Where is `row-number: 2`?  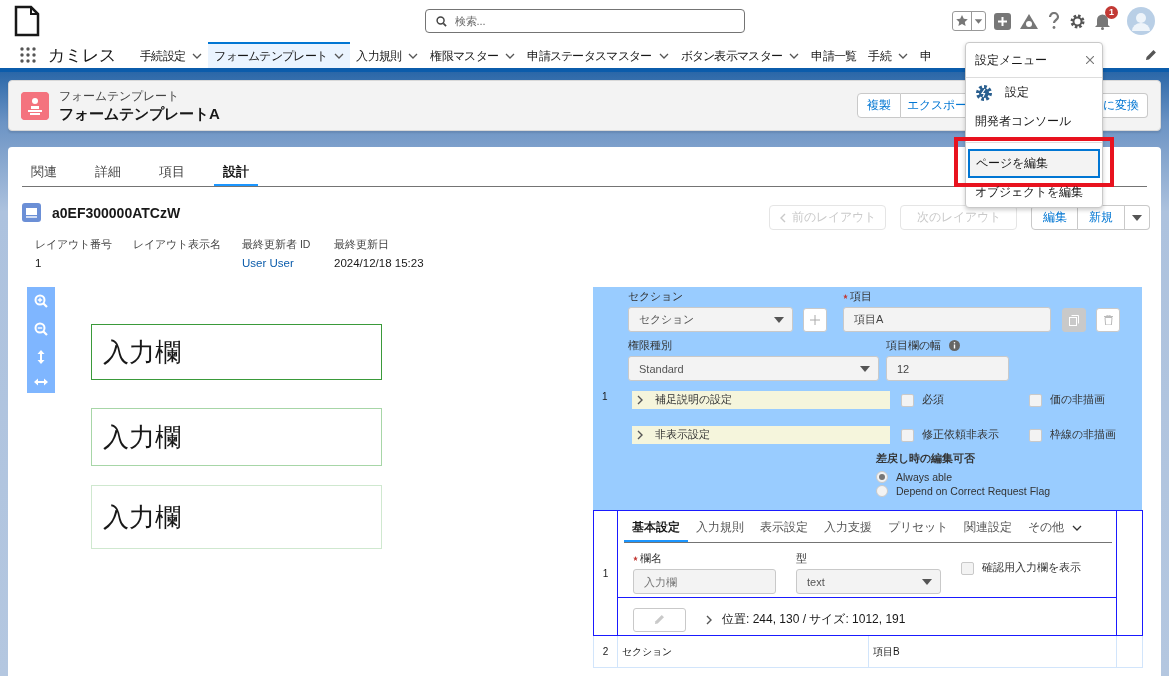
row-number: 2 is located at coordinates (605, 651).